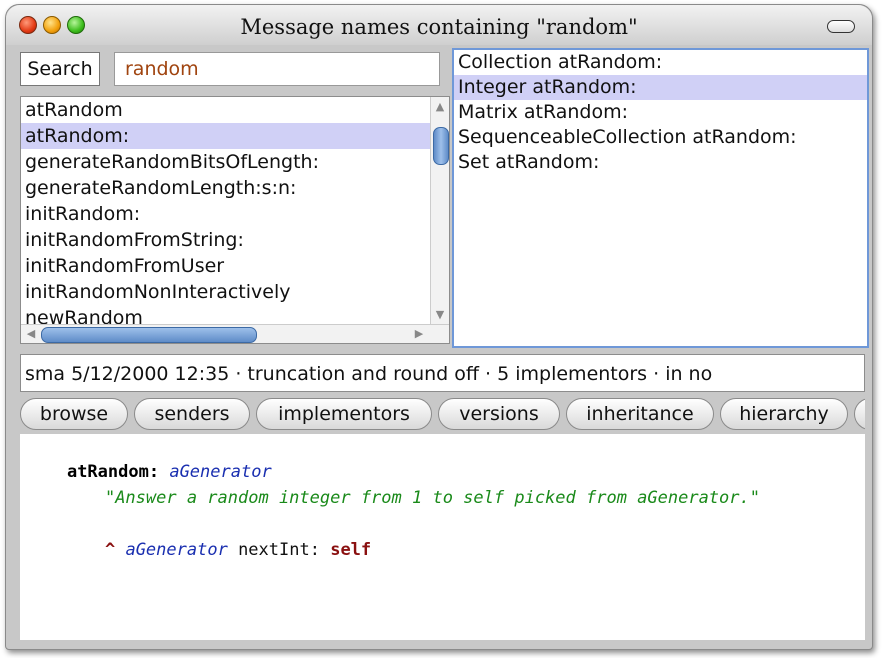 The height and width of the screenshot is (658, 884). I want to click on list-item: SequenceableCollection atRandom:, so click(660, 137).